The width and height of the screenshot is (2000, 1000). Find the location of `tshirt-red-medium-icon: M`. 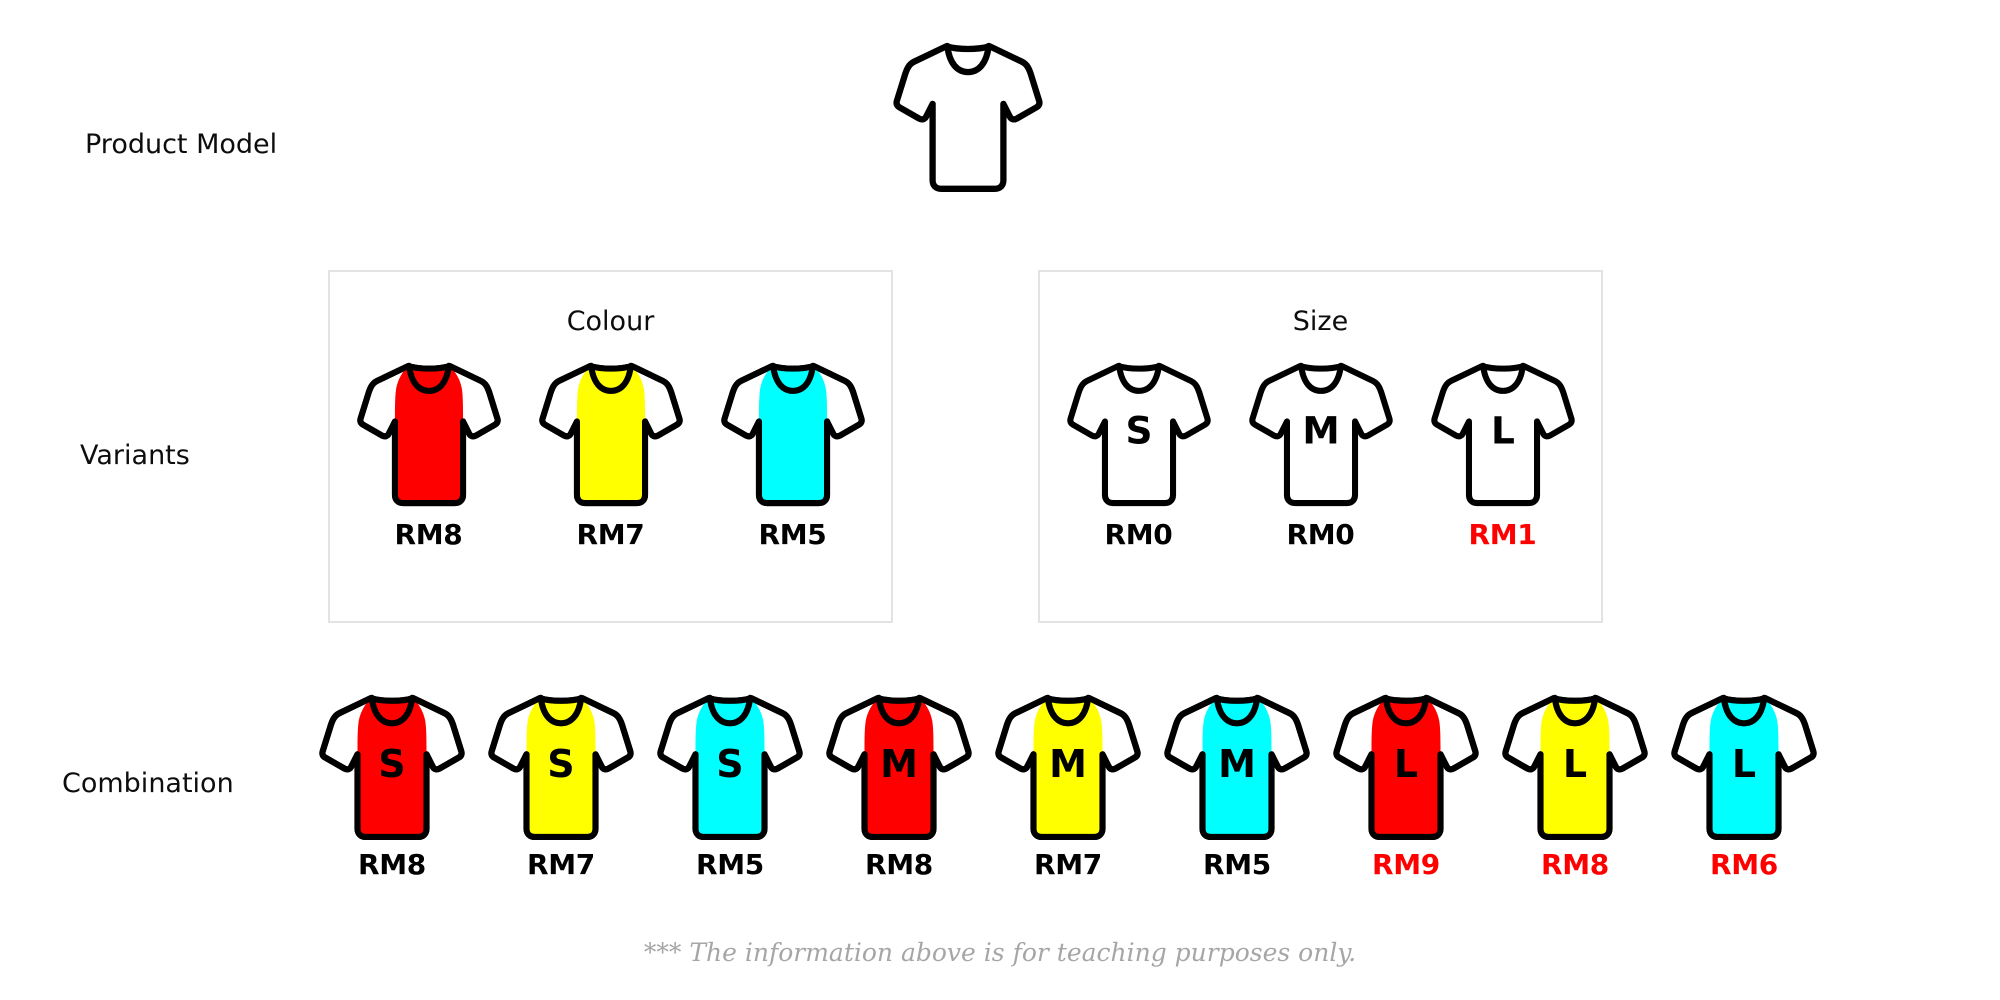

tshirt-red-medium-icon: M is located at coordinates (899, 767).